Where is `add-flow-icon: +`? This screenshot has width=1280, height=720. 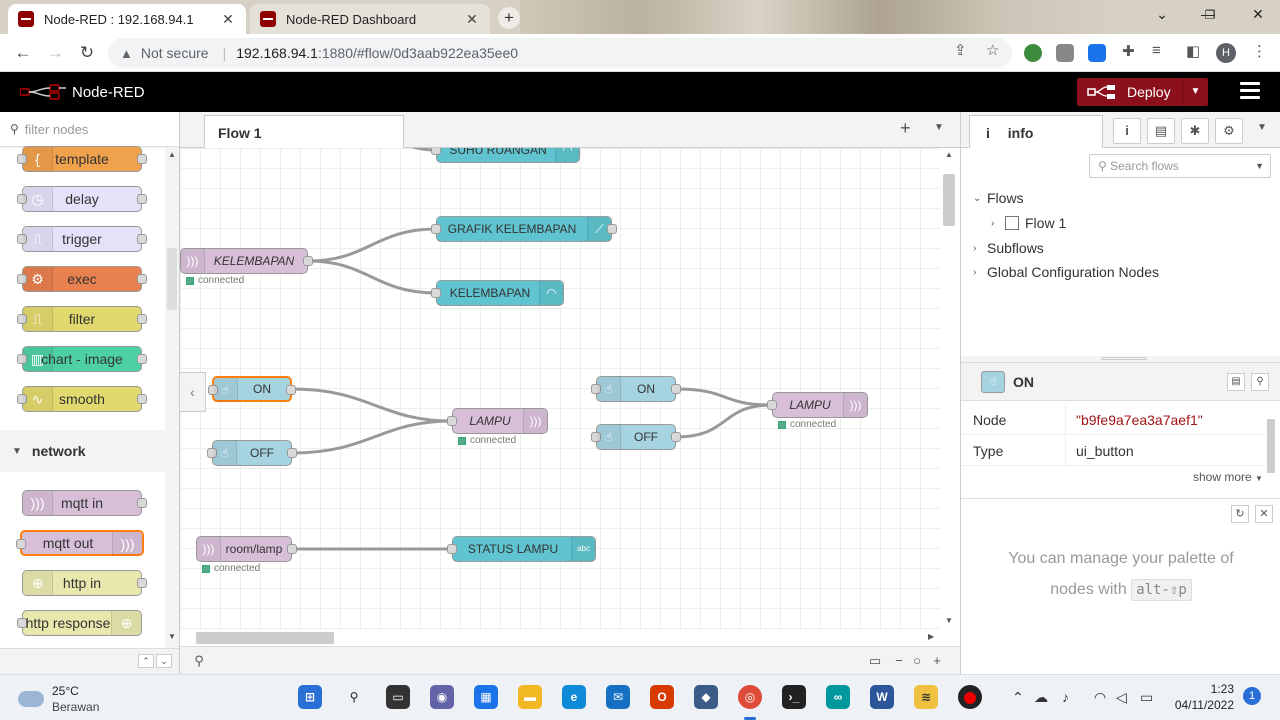
add-flow-icon: + is located at coordinates (905, 128).